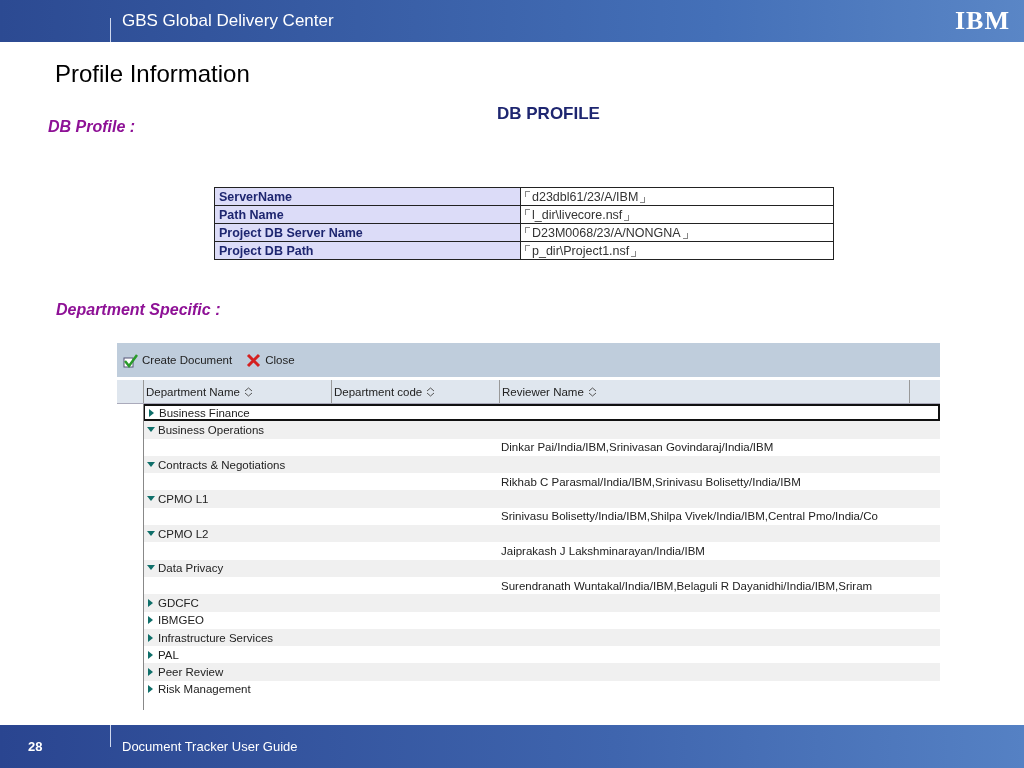 This screenshot has height=768, width=1024. What do you see at coordinates (689, 516) in the screenshot?
I see `reviewer-cell: Srinivasu Bolisetty/India/IBM,Shilpa Vivek/India/IBM,Central Pmo/India/Co` at bounding box center [689, 516].